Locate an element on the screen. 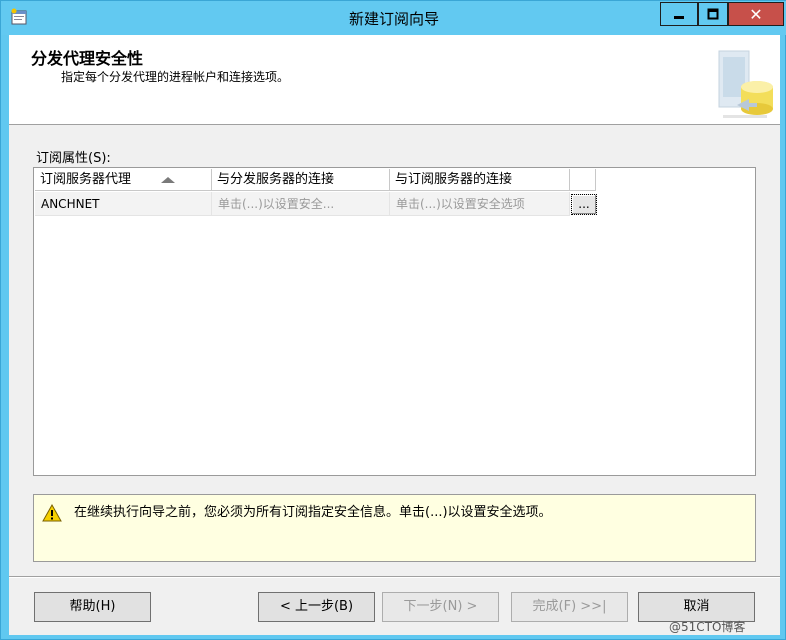  close-button: ✕ is located at coordinates (756, 14).